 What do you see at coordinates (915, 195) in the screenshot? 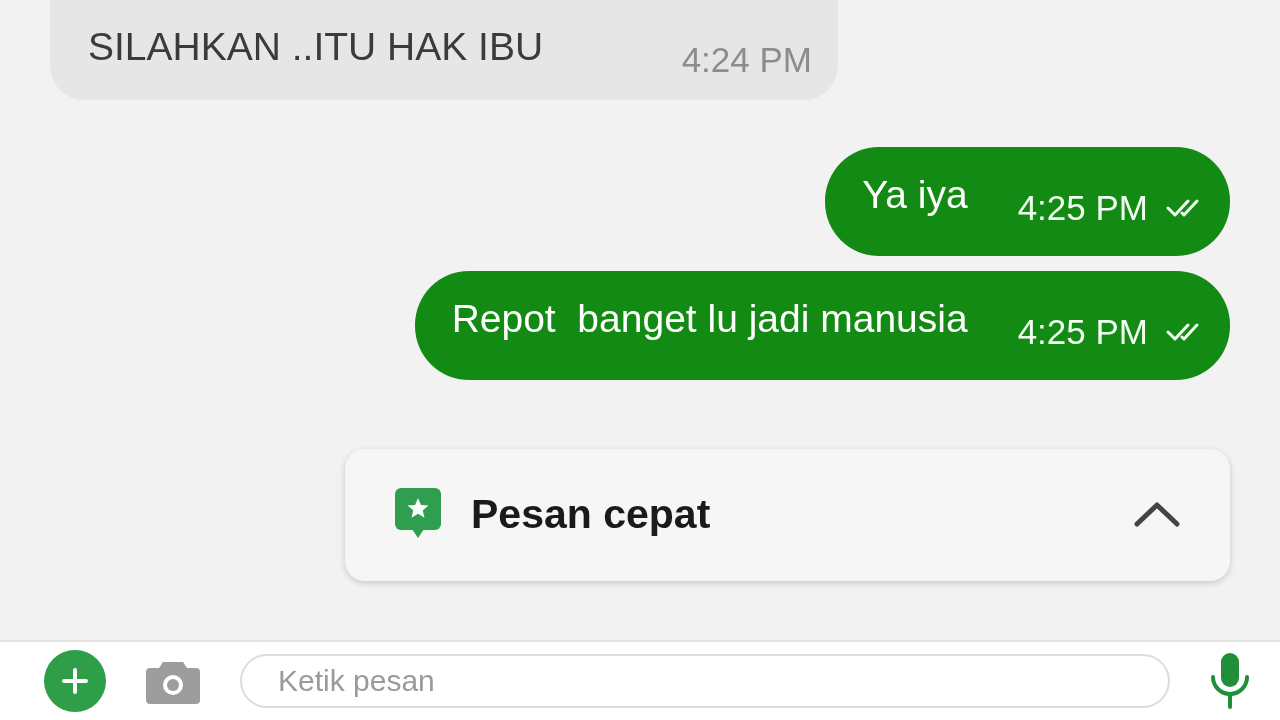
I see `message-text: Ya iya` at bounding box center [915, 195].